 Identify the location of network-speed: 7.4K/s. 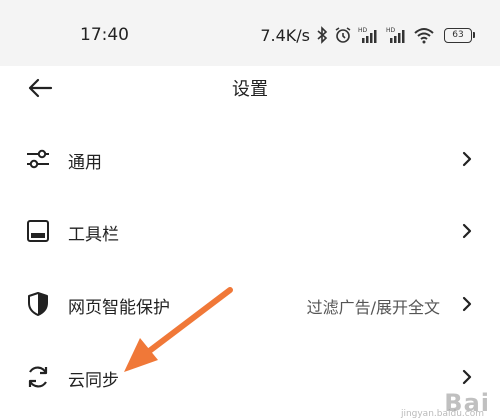
(285, 35).